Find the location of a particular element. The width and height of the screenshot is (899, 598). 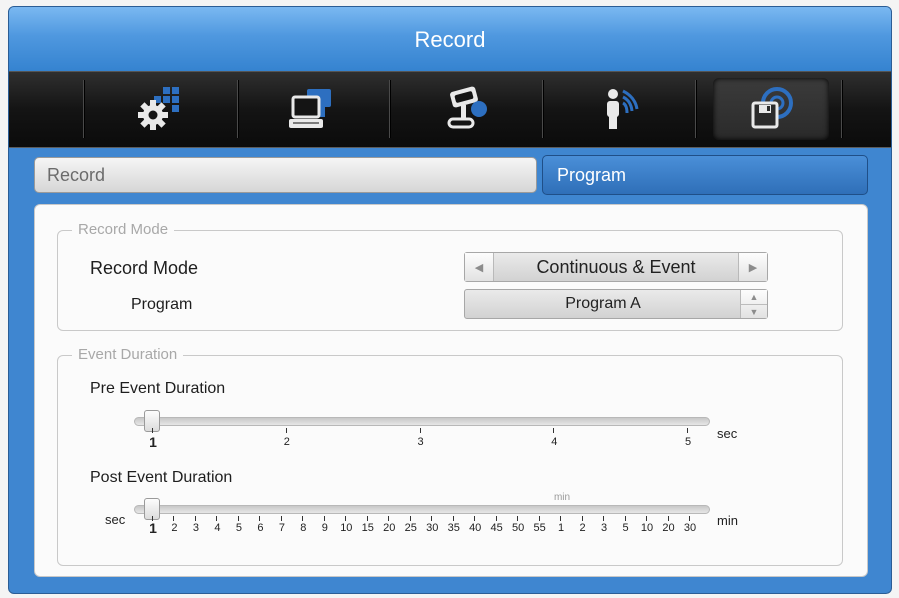

post-event-tick-label: 4 is located at coordinates (217, 528).